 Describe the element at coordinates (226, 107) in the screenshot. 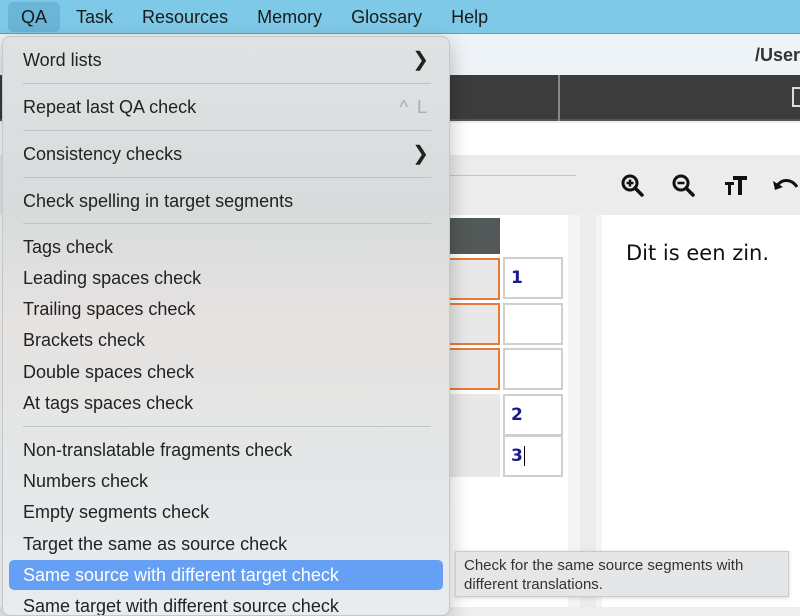

I see `menu-item-repeat-last-qa-check: Repeat last QA check ^ L` at that location.